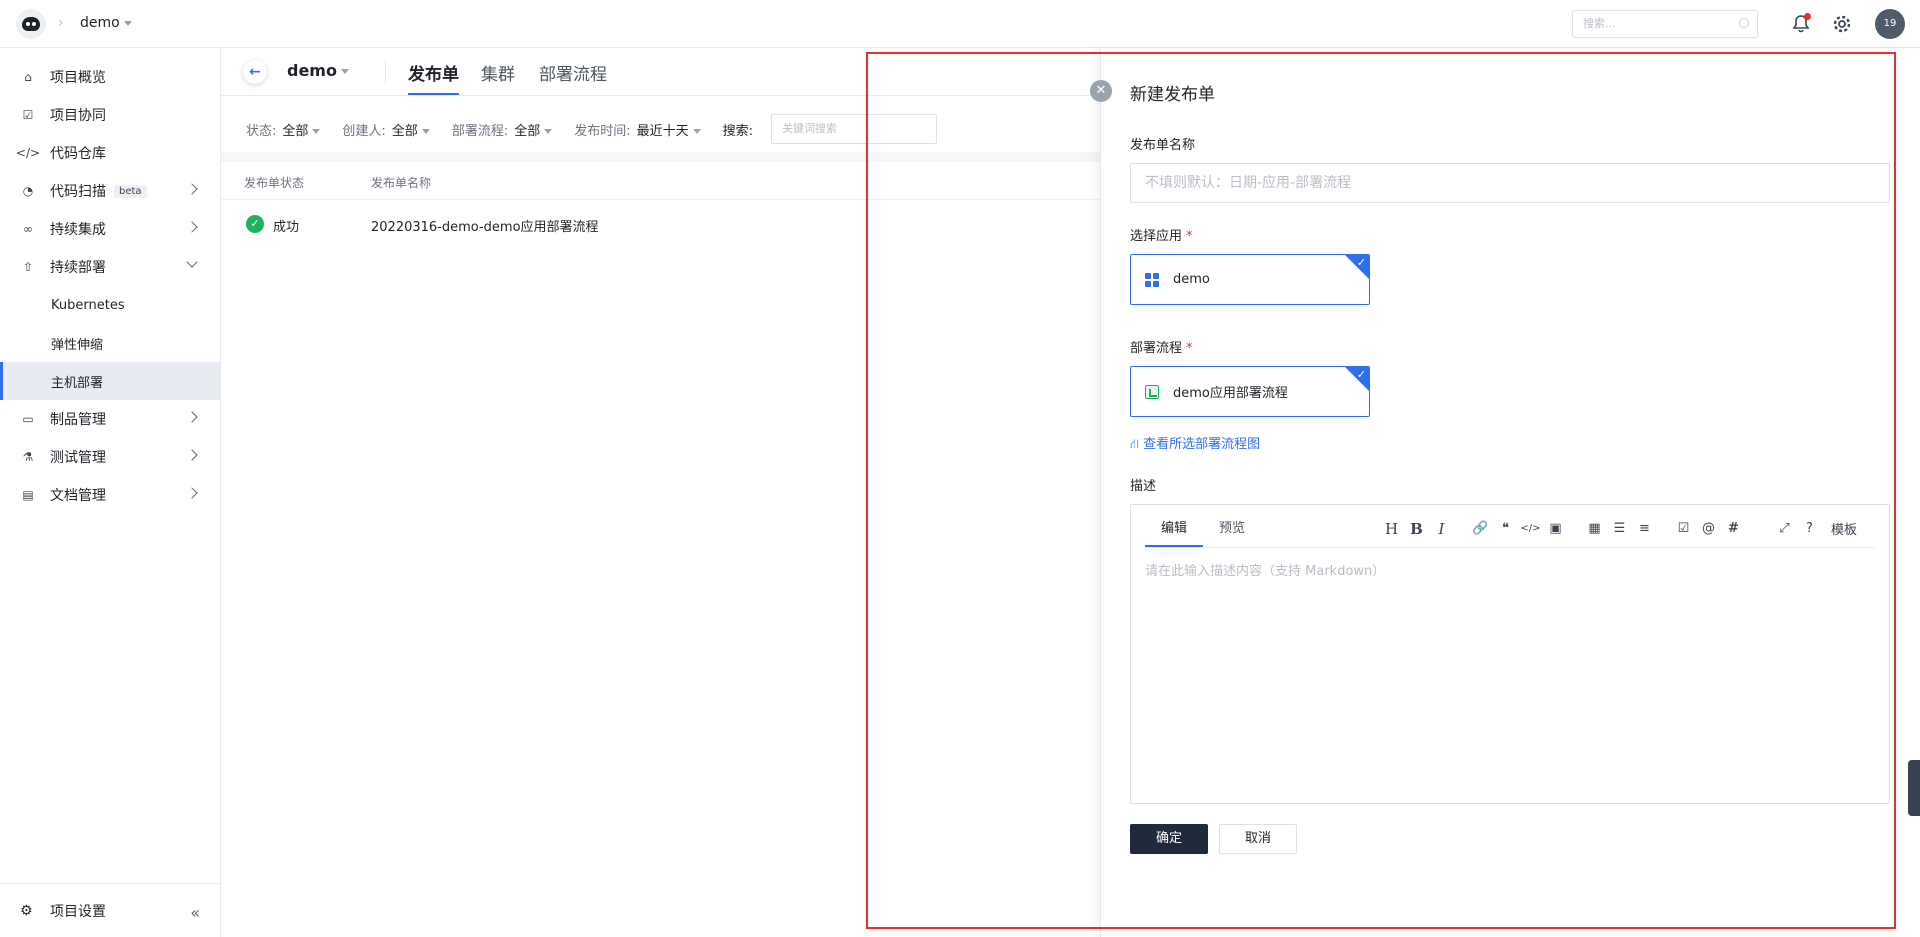 The image size is (1920, 937). Describe the element at coordinates (401, 183) in the screenshot. I see `column-header-name: 发布单名称` at that location.